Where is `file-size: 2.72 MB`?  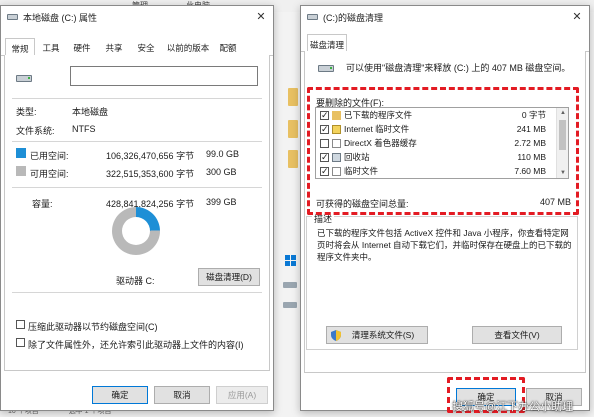 file-size: 2.72 MB is located at coordinates (530, 143).